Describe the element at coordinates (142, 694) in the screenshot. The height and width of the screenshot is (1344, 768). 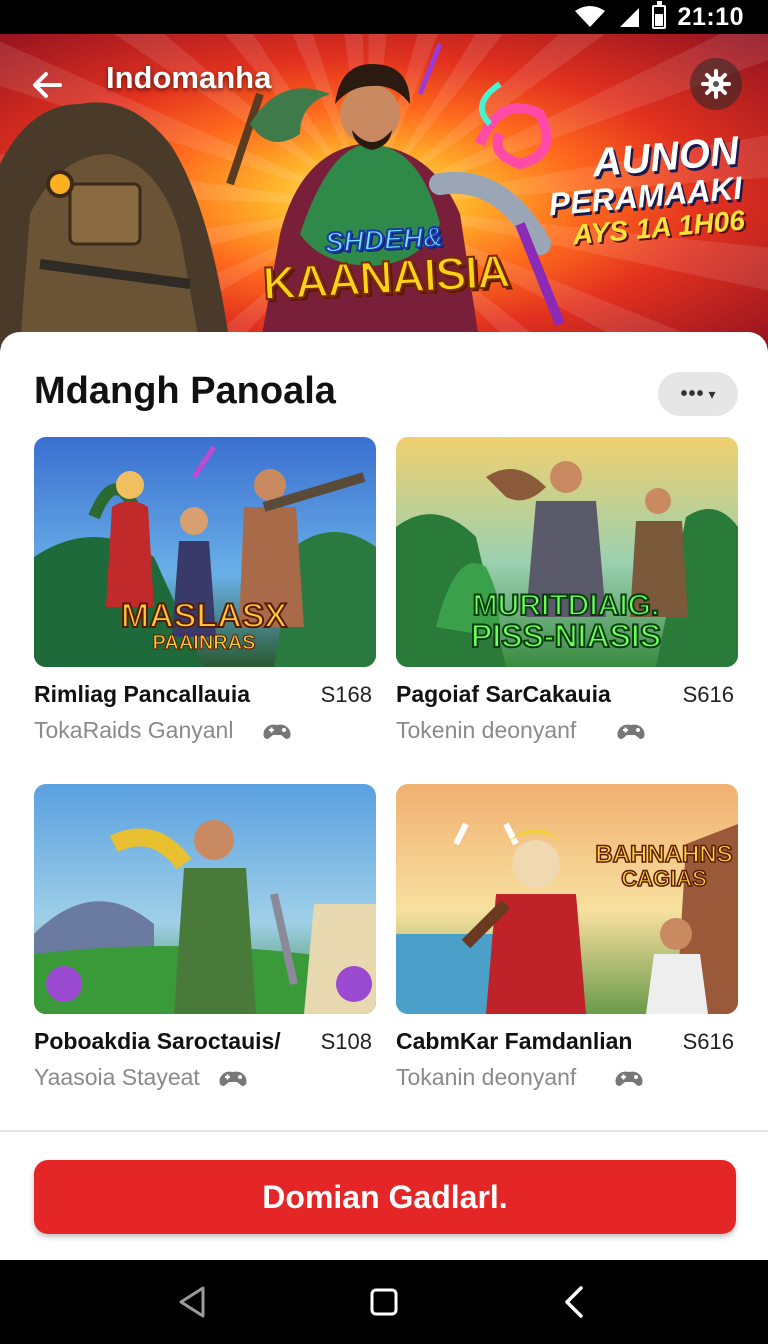
I see `game-card-title: Rimliag Pancallauia` at that location.